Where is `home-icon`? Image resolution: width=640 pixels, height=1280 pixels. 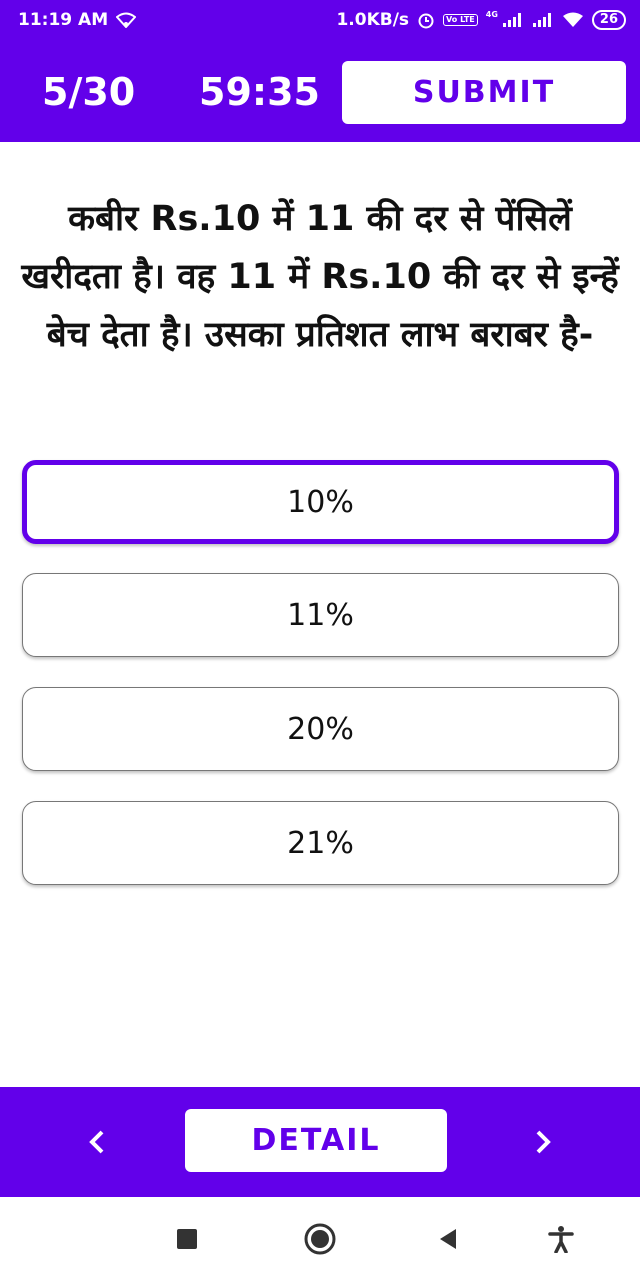
home-icon is located at coordinates (320, 1239).